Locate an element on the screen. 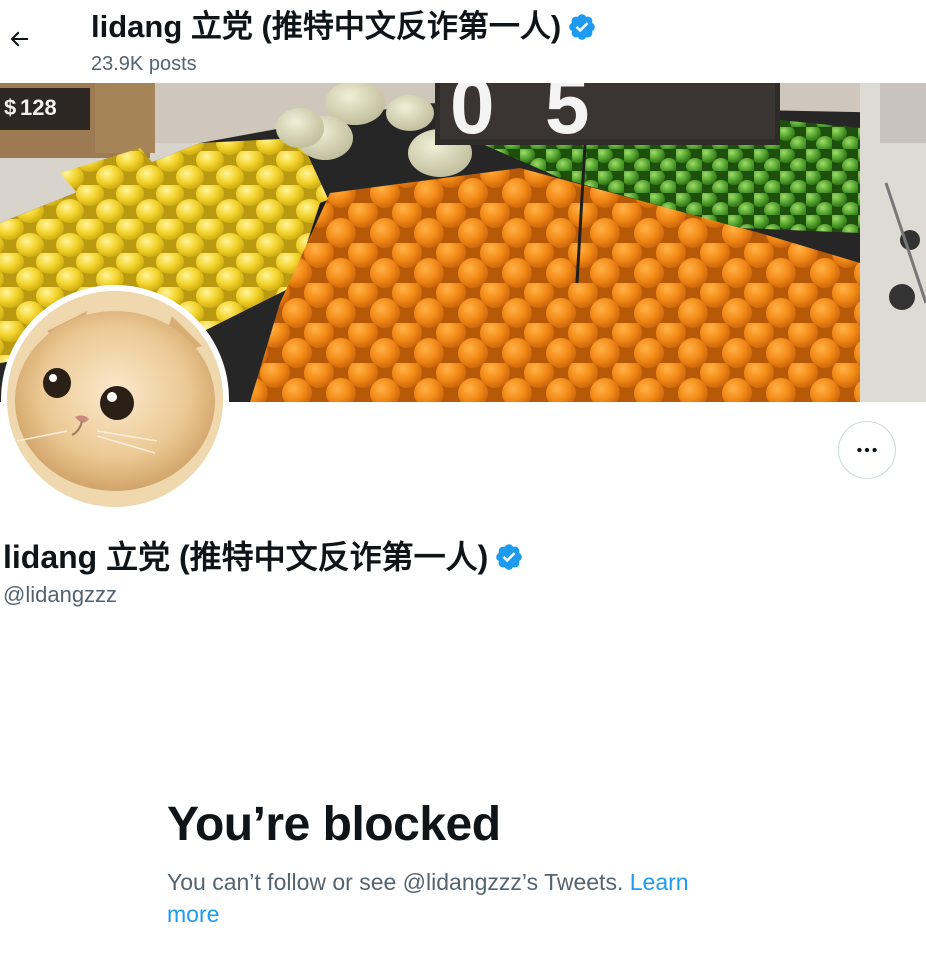 Image resolution: width=926 pixels, height=972 pixels. header-name-row: lidang 立党 (推特中文反诈第一人) is located at coordinates (344, 27).